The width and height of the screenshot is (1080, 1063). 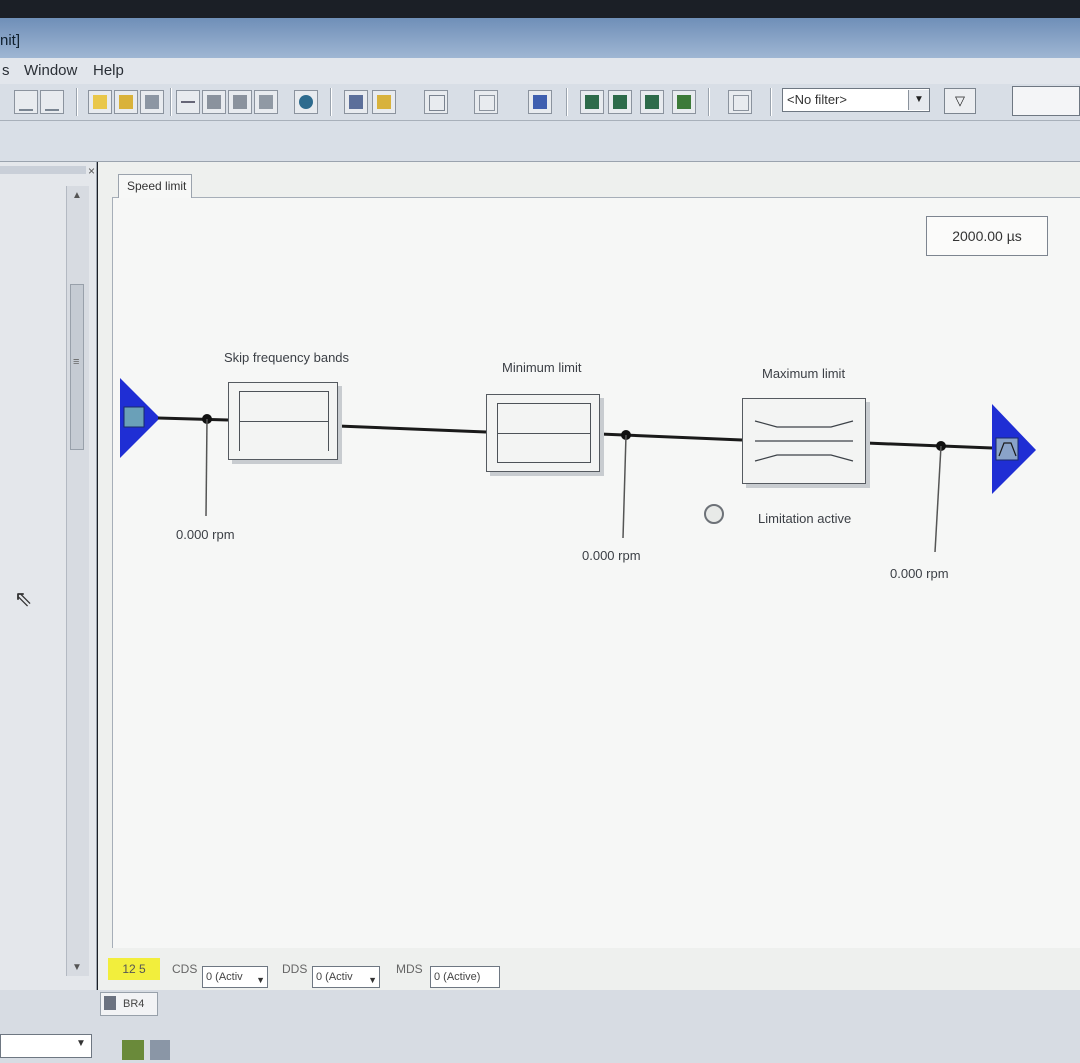 What do you see at coordinates (133, 1050) in the screenshot?
I see `tool-icon` at bounding box center [133, 1050].